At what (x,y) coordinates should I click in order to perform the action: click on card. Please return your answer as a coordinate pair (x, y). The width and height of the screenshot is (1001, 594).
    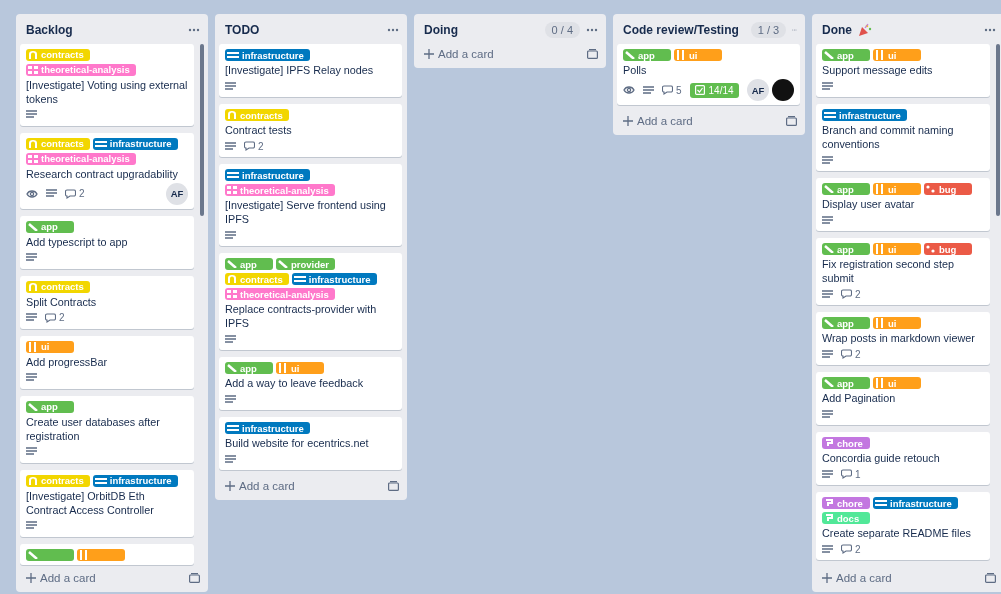
    Looking at the image, I should click on (107, 554).